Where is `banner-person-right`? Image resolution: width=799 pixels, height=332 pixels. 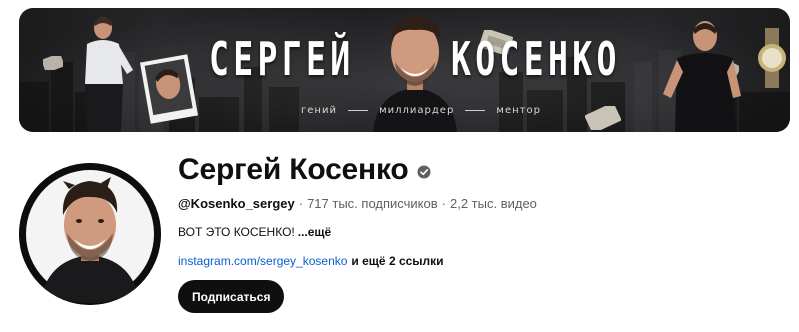 banner-person-right is located at coordinates (698, 73).